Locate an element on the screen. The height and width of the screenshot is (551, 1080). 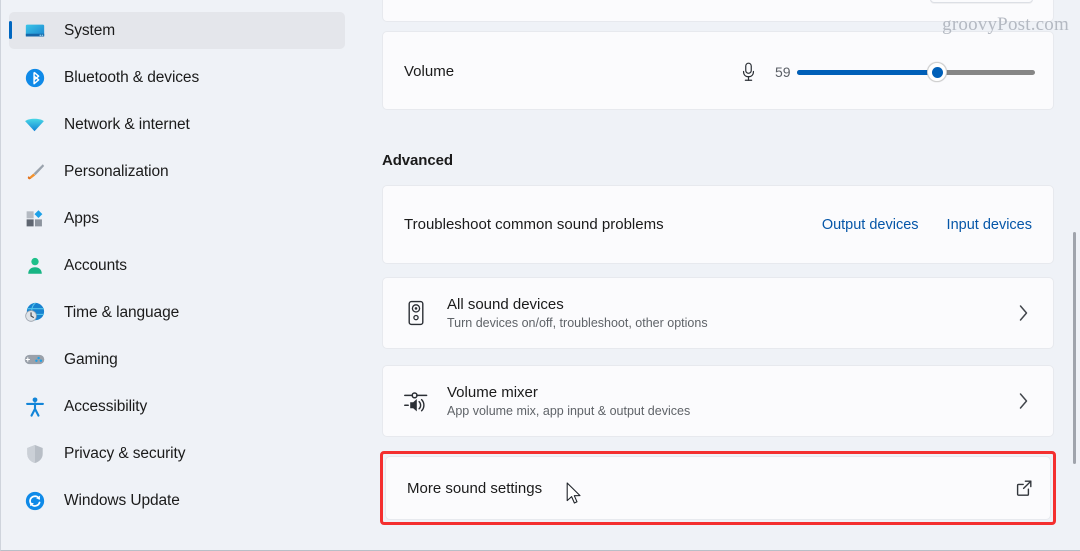
sidebar-item-bluetooth-devices: Bluetooth & devices is located at coordinates (177, 77).